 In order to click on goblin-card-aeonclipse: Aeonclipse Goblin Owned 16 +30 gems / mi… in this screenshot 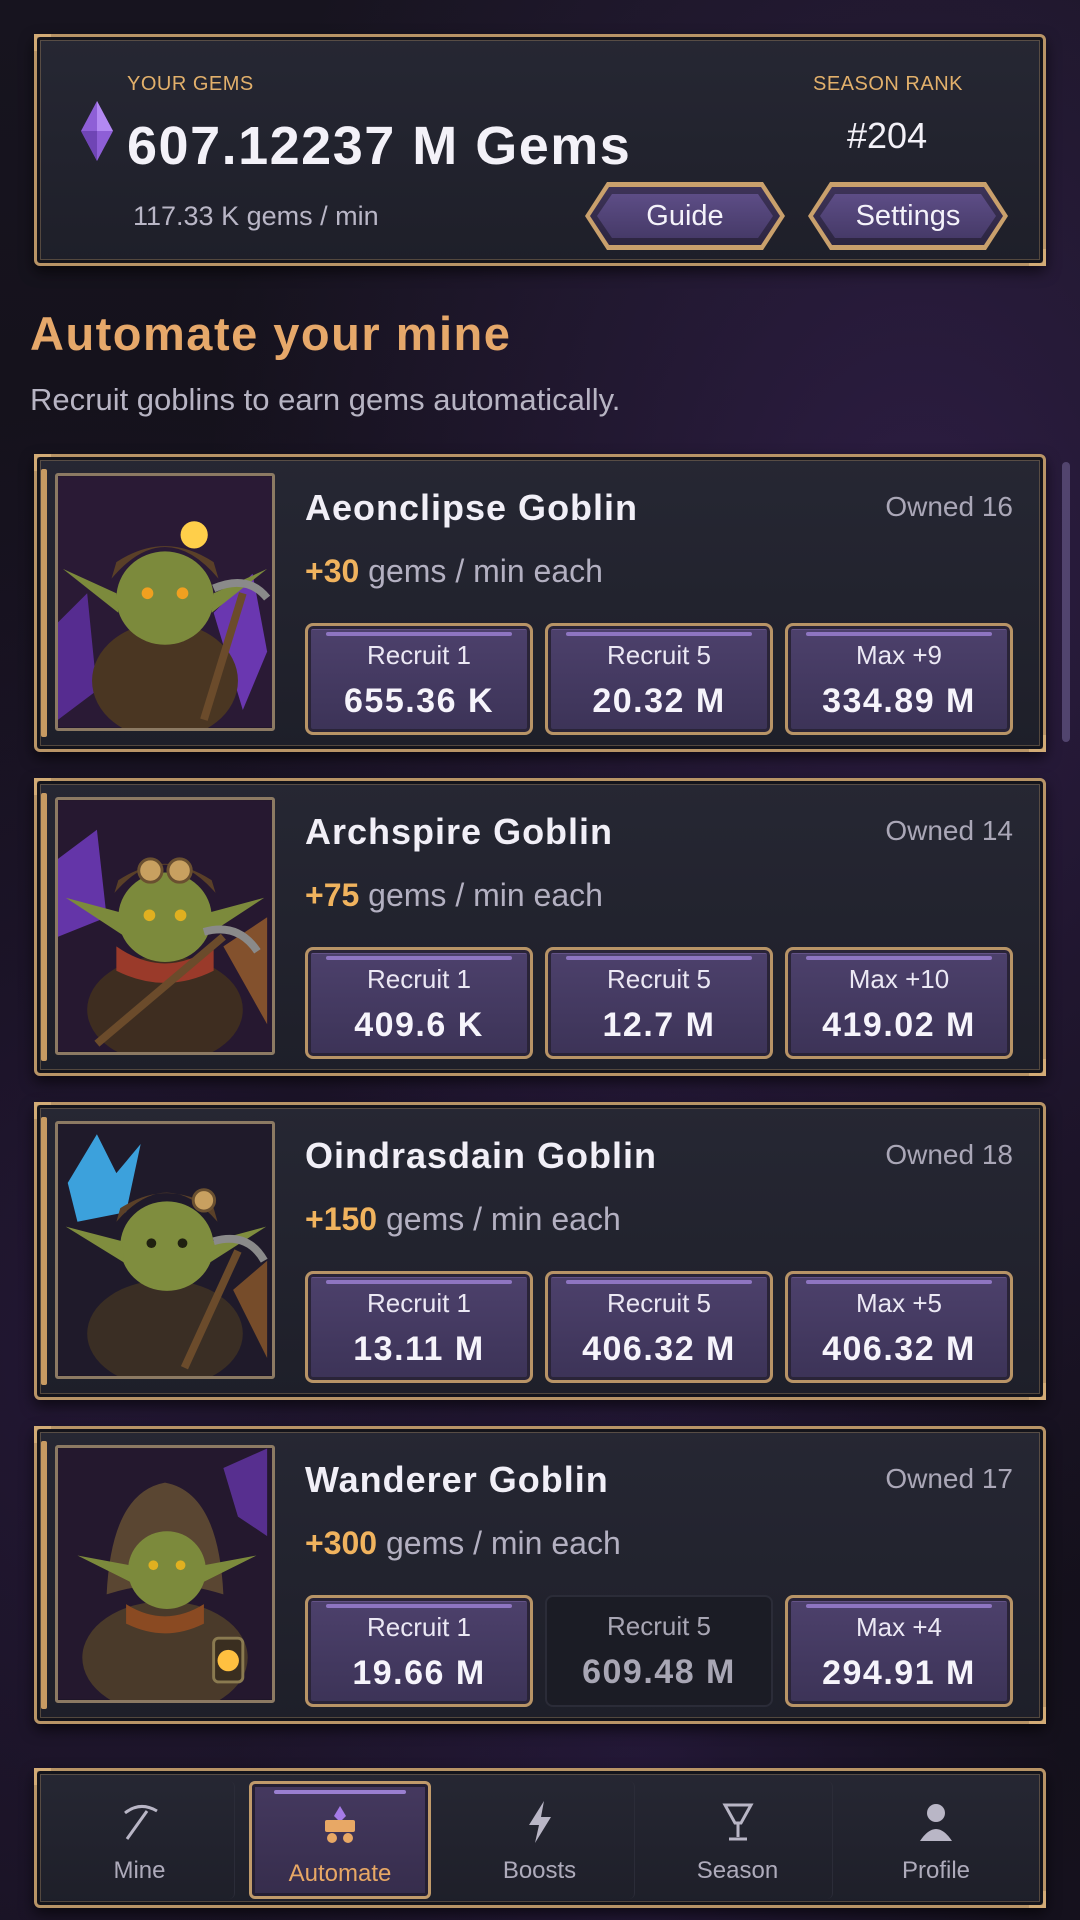, I will do `click(540, 603)`.